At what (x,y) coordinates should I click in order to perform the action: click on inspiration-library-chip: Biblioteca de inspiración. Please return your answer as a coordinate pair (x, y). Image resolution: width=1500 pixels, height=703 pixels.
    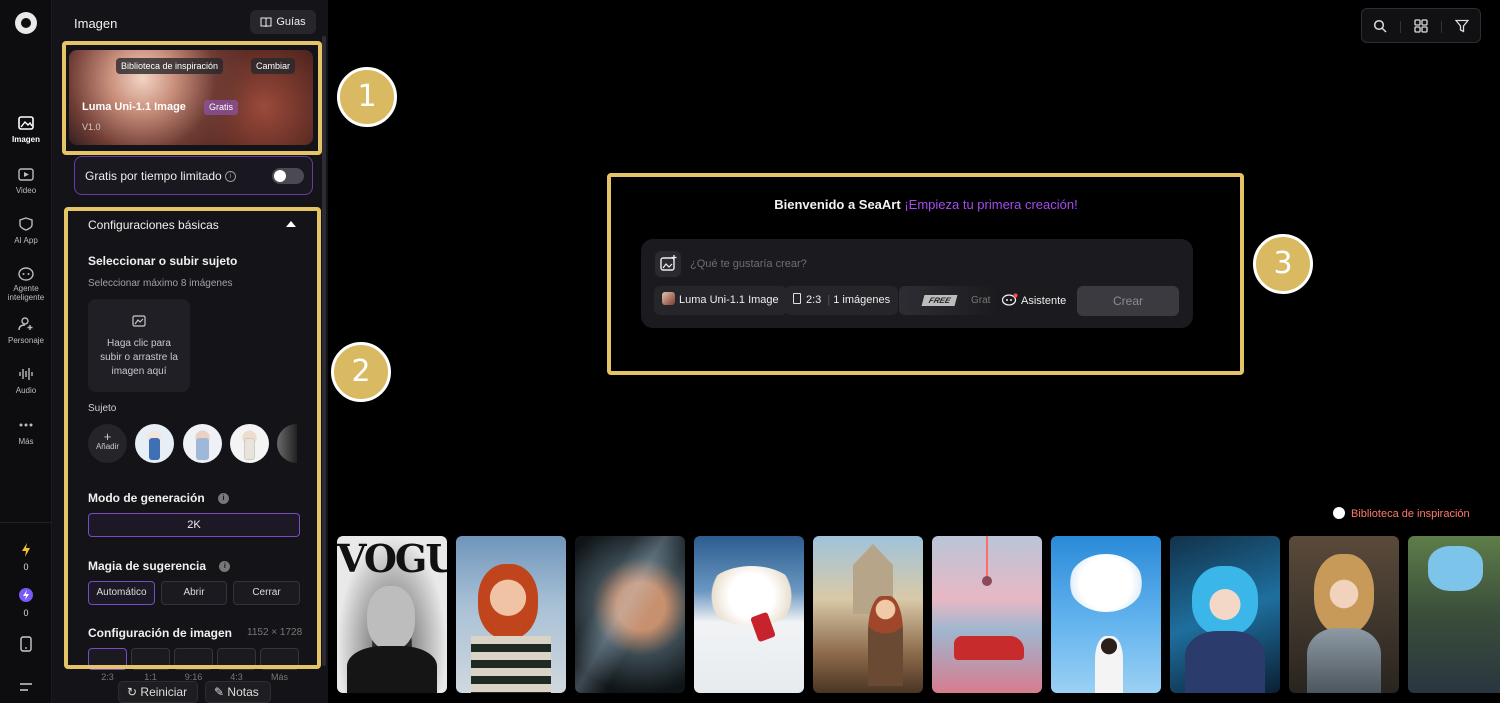
    Looking at the image, I should click on (170, 66).